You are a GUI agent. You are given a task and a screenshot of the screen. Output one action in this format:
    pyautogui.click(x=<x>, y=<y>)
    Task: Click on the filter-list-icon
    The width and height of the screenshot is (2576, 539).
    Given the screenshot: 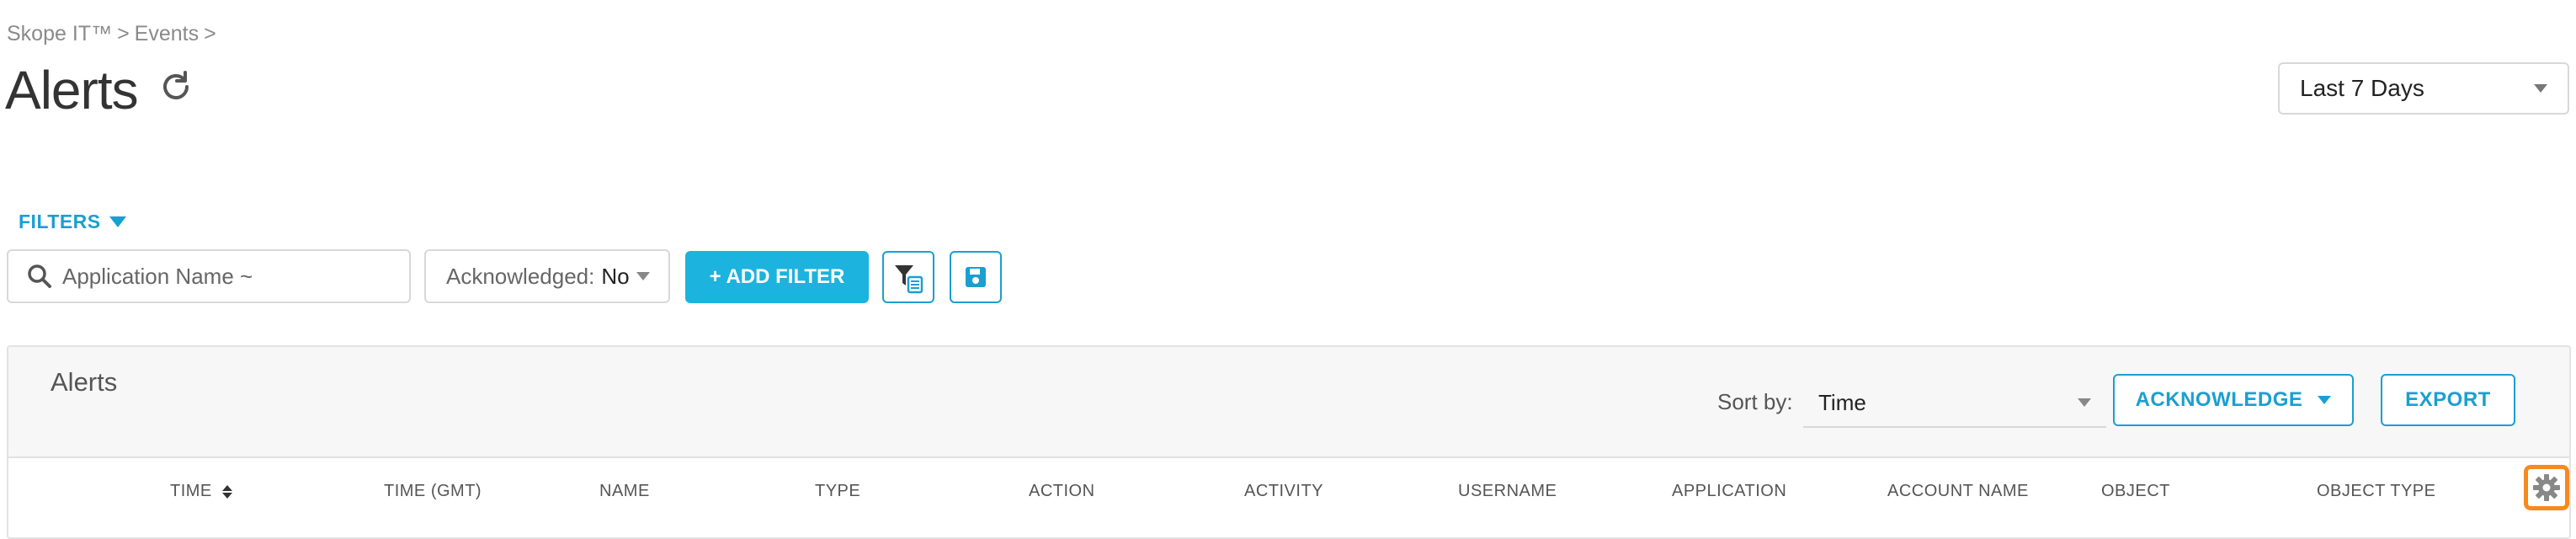 What is the action you would take?
    pyautogui.click(x=909, y=279)
    